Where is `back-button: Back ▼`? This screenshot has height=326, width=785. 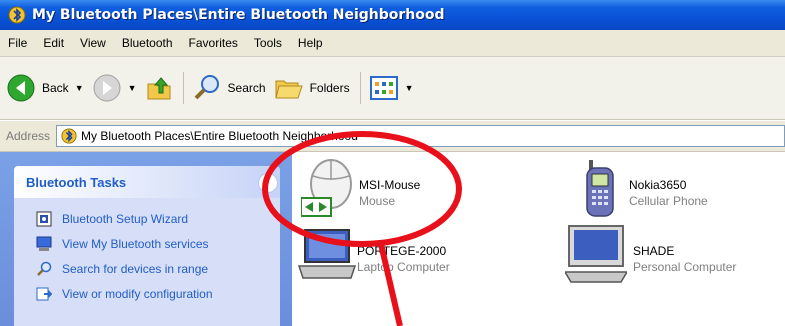
back-button: Back ▼ is located at coordinates (45, 88).